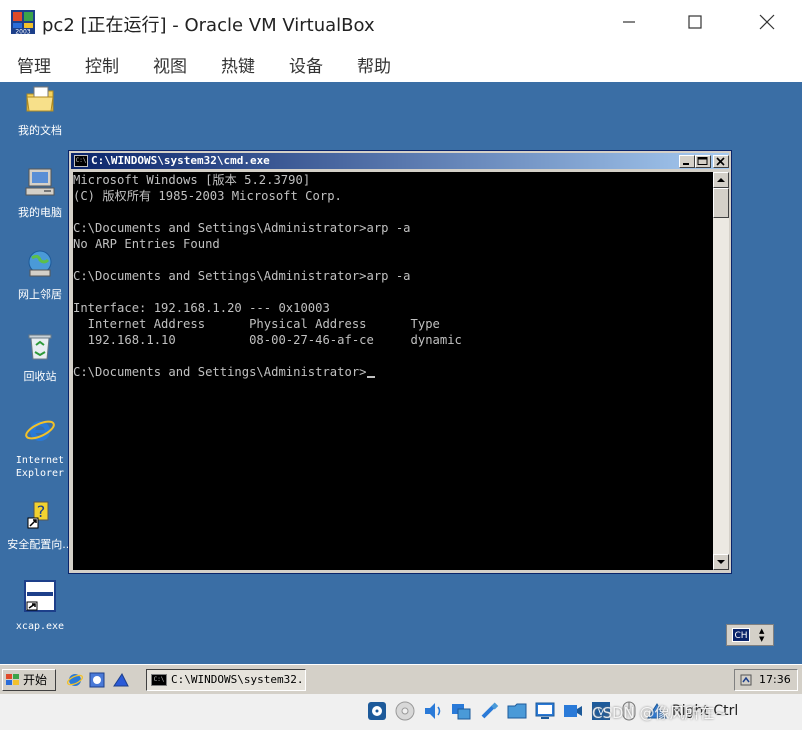 The height and width of the screenshot is (730, 802). What do you see at coordinates (220, 372) in the screenshot?
I see `console-prompt: C:\Documents and Settings\Administrator>` at bounding box center [220, 372].